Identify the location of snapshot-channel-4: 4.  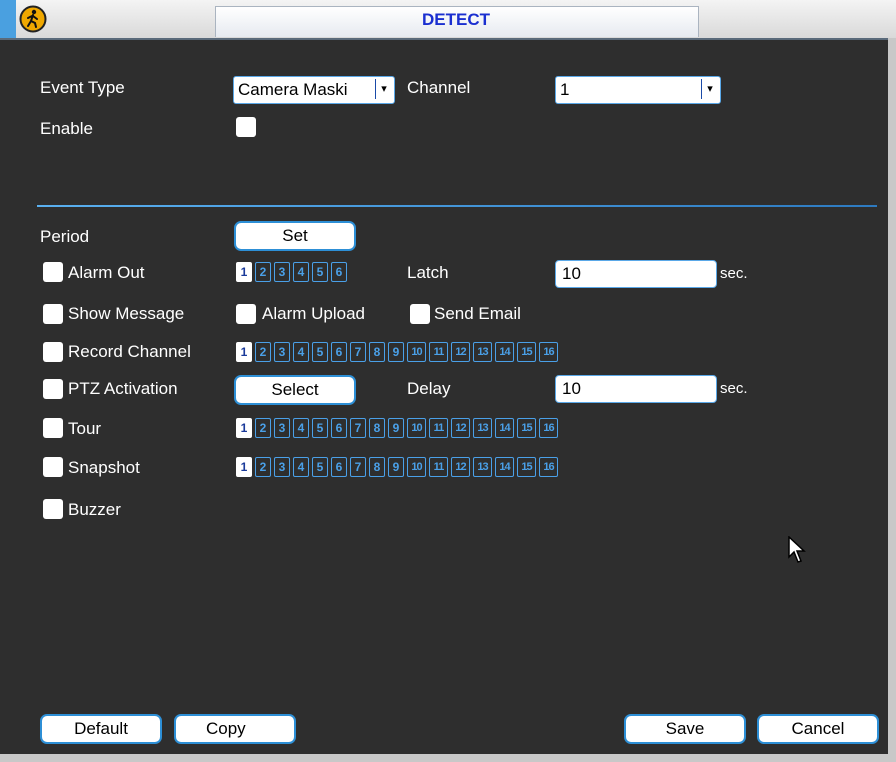
(301, 467).